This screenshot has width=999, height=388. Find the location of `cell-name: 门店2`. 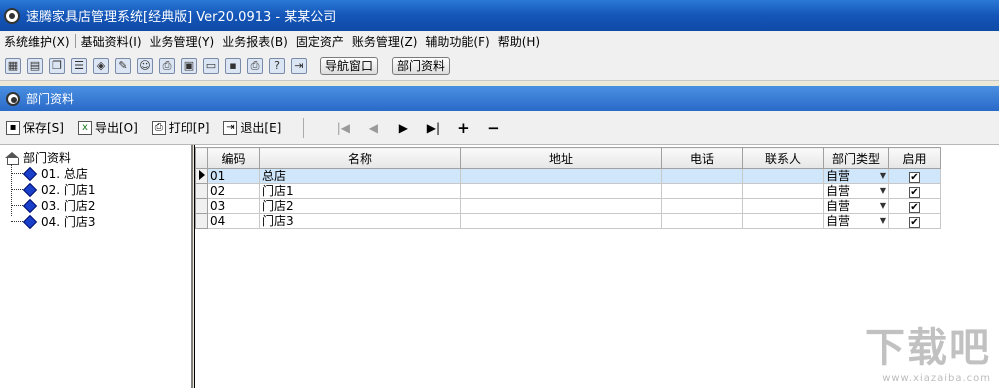

cell-name: 门店2 is located at coordinates (360, 206).